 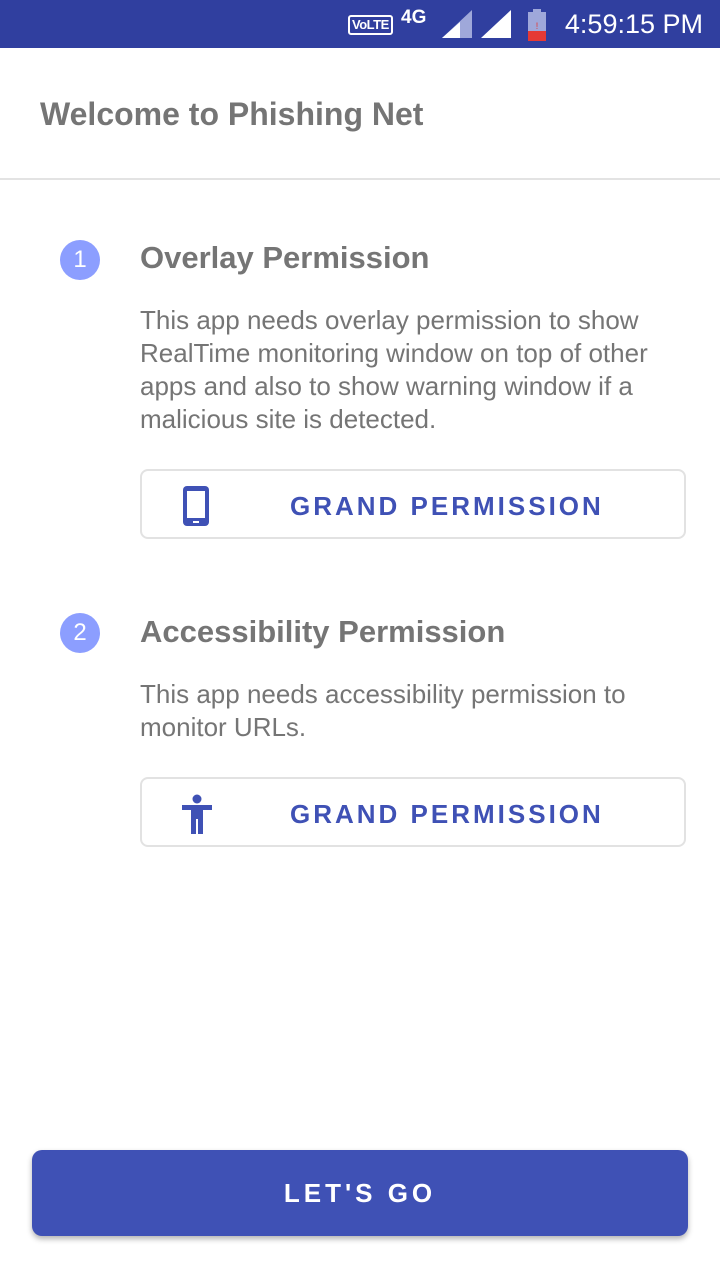 I want to click on step-number-badge: 1, so click(x=80, y=260).